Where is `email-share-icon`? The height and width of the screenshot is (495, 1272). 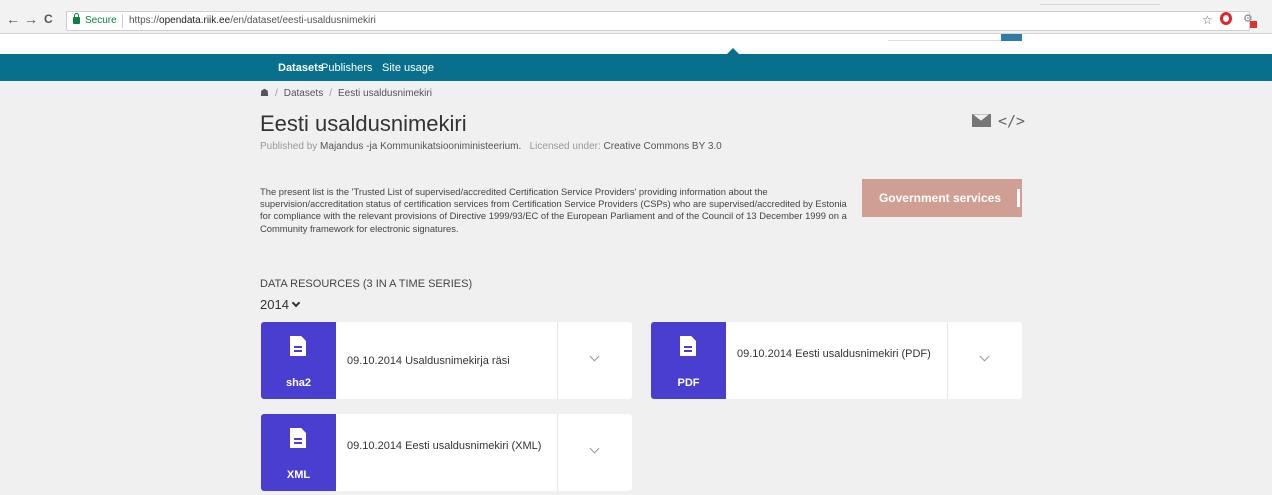
email-share-icon is located at coordinates (981, 120).